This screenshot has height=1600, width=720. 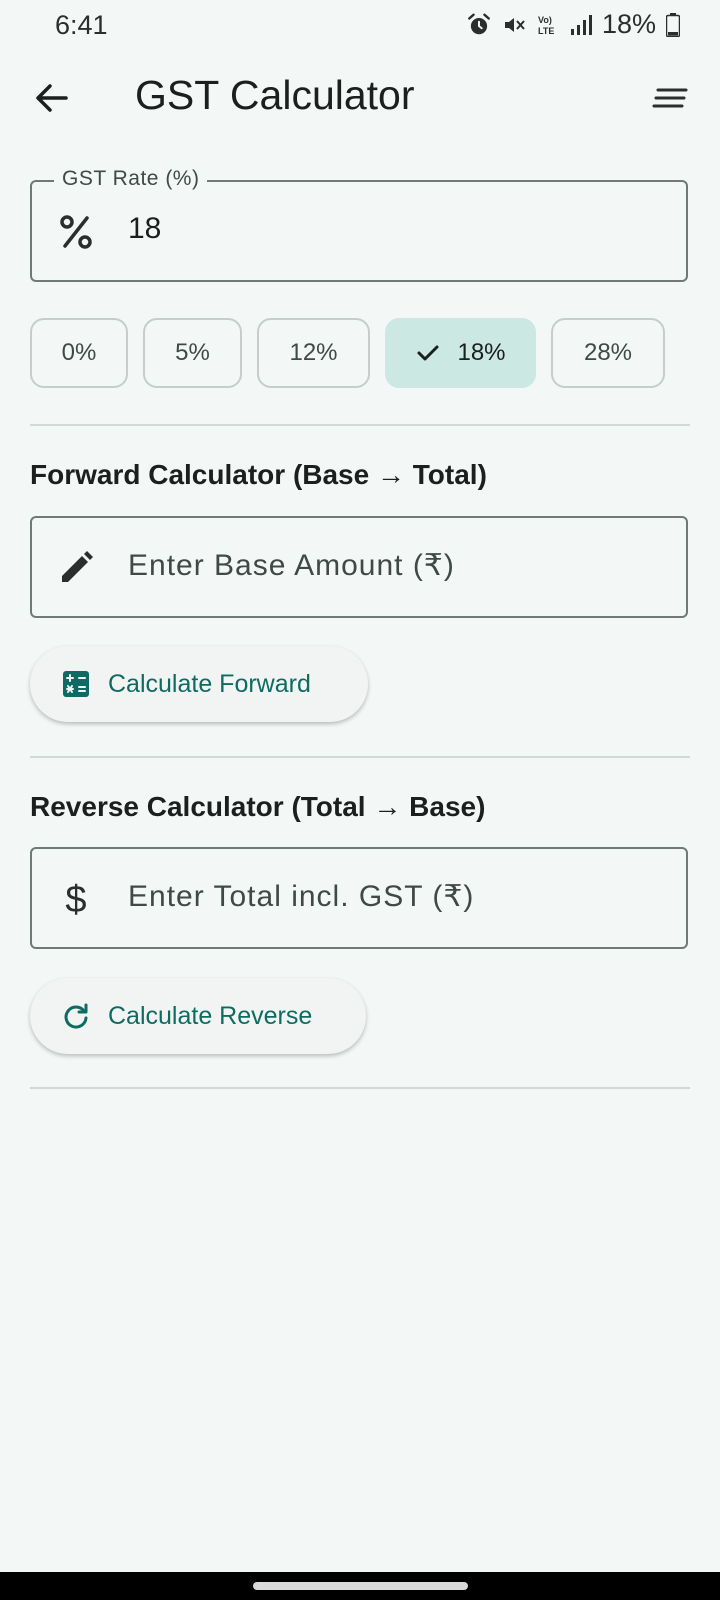 I want to click on arrow-back-icon, so click(x=52, y=98).